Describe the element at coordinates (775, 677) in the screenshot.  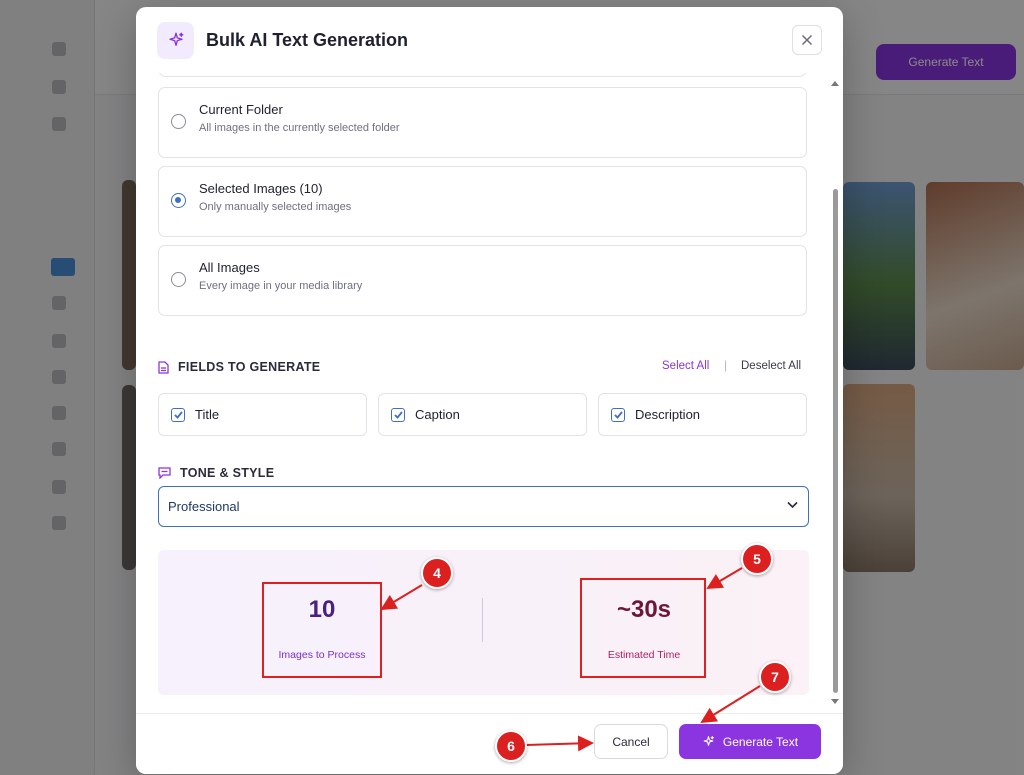
I see `annotation-marker-7: 7` at that location.